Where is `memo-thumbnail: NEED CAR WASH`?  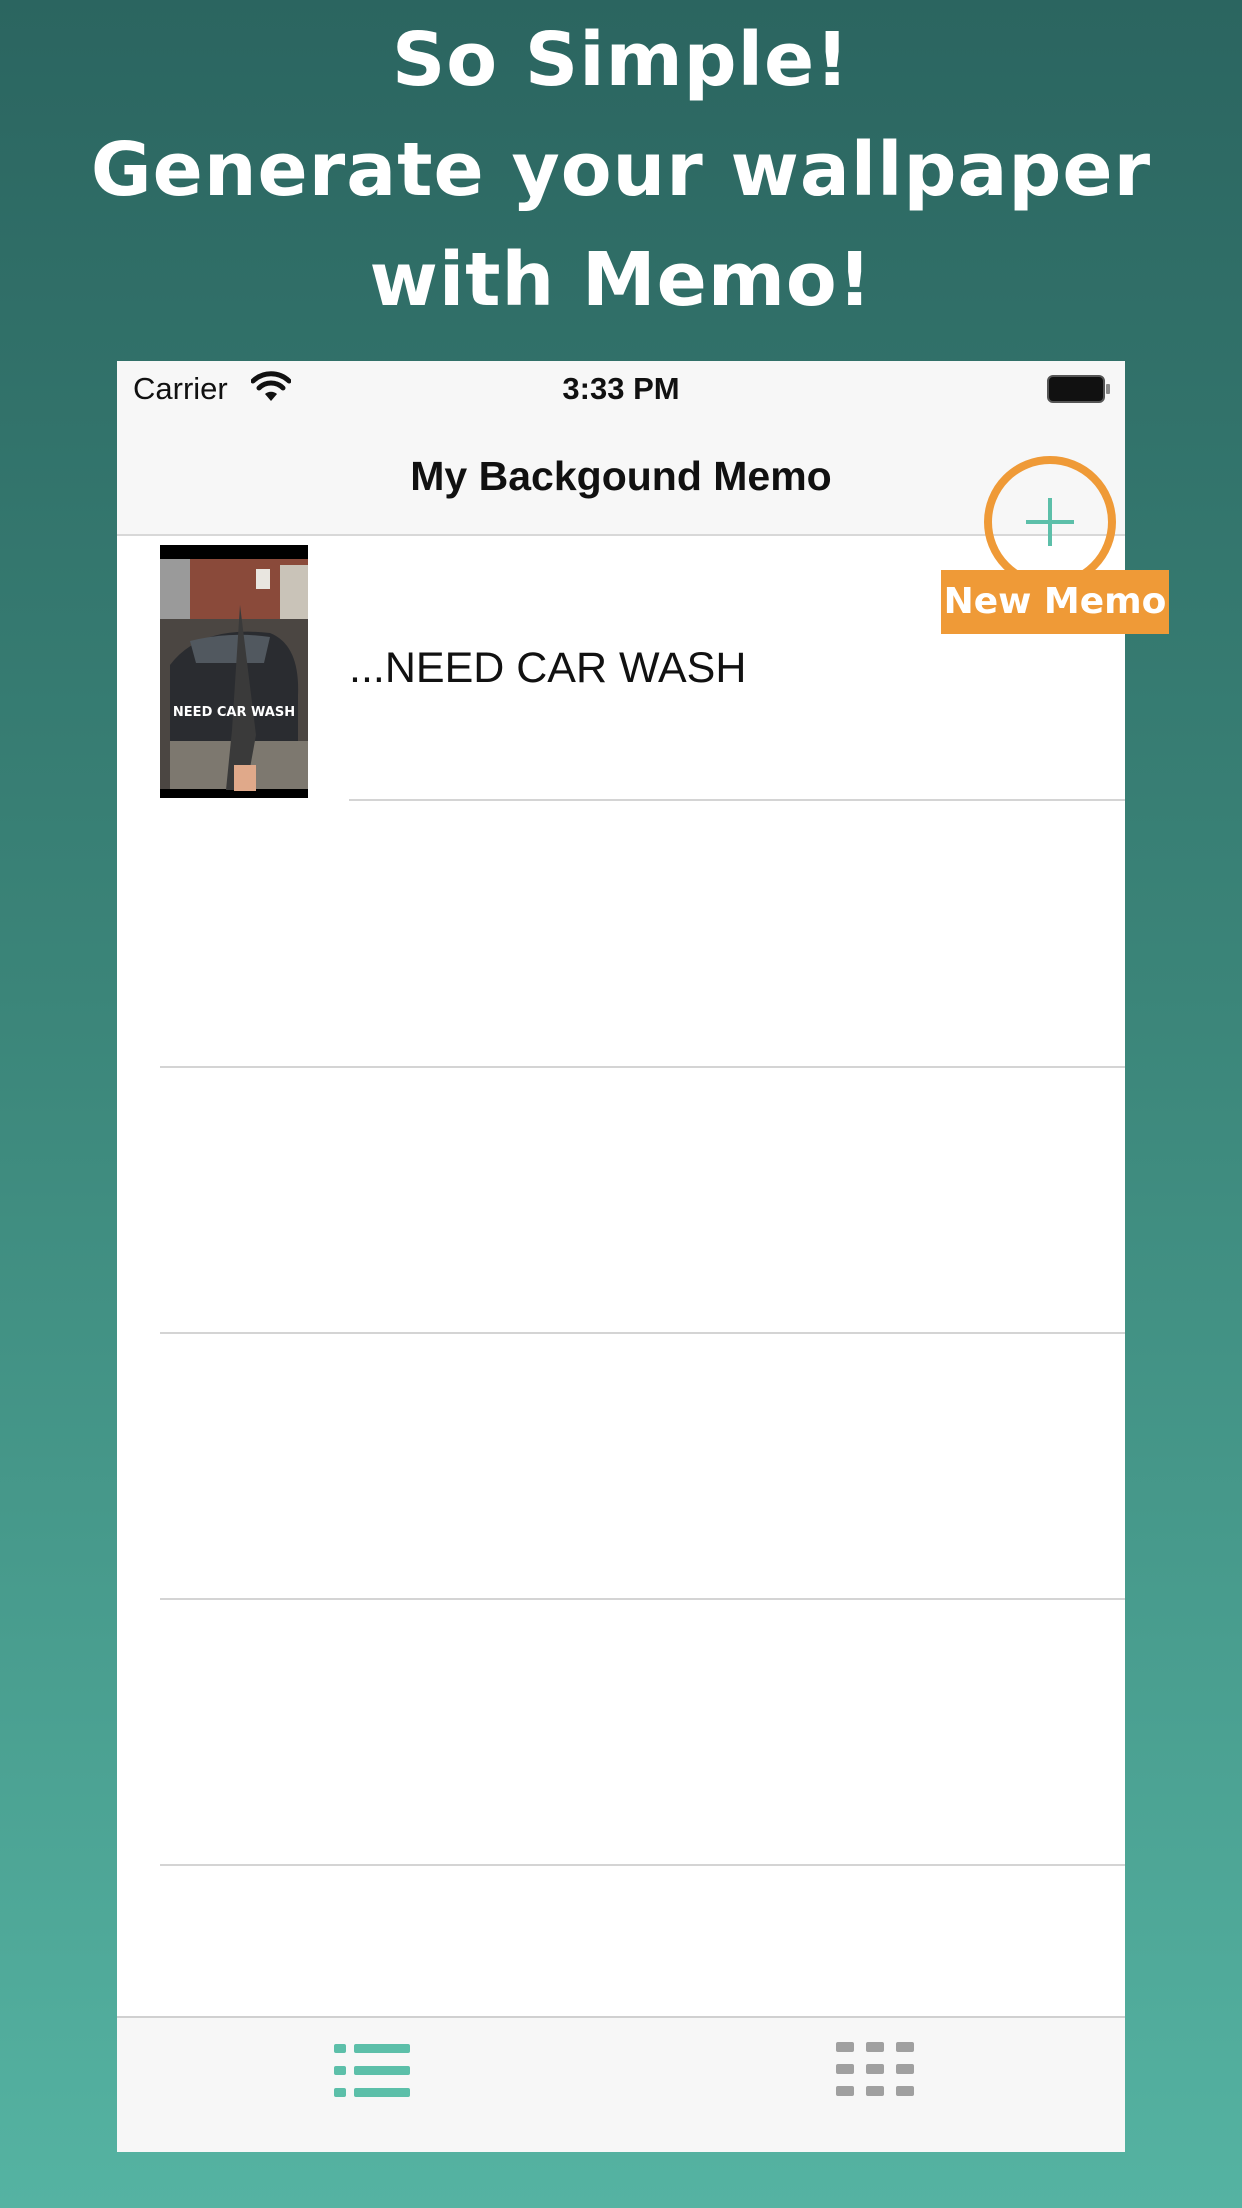 memo-thumbnail: NEED CAR WASH is located at coordinates (234, 671).